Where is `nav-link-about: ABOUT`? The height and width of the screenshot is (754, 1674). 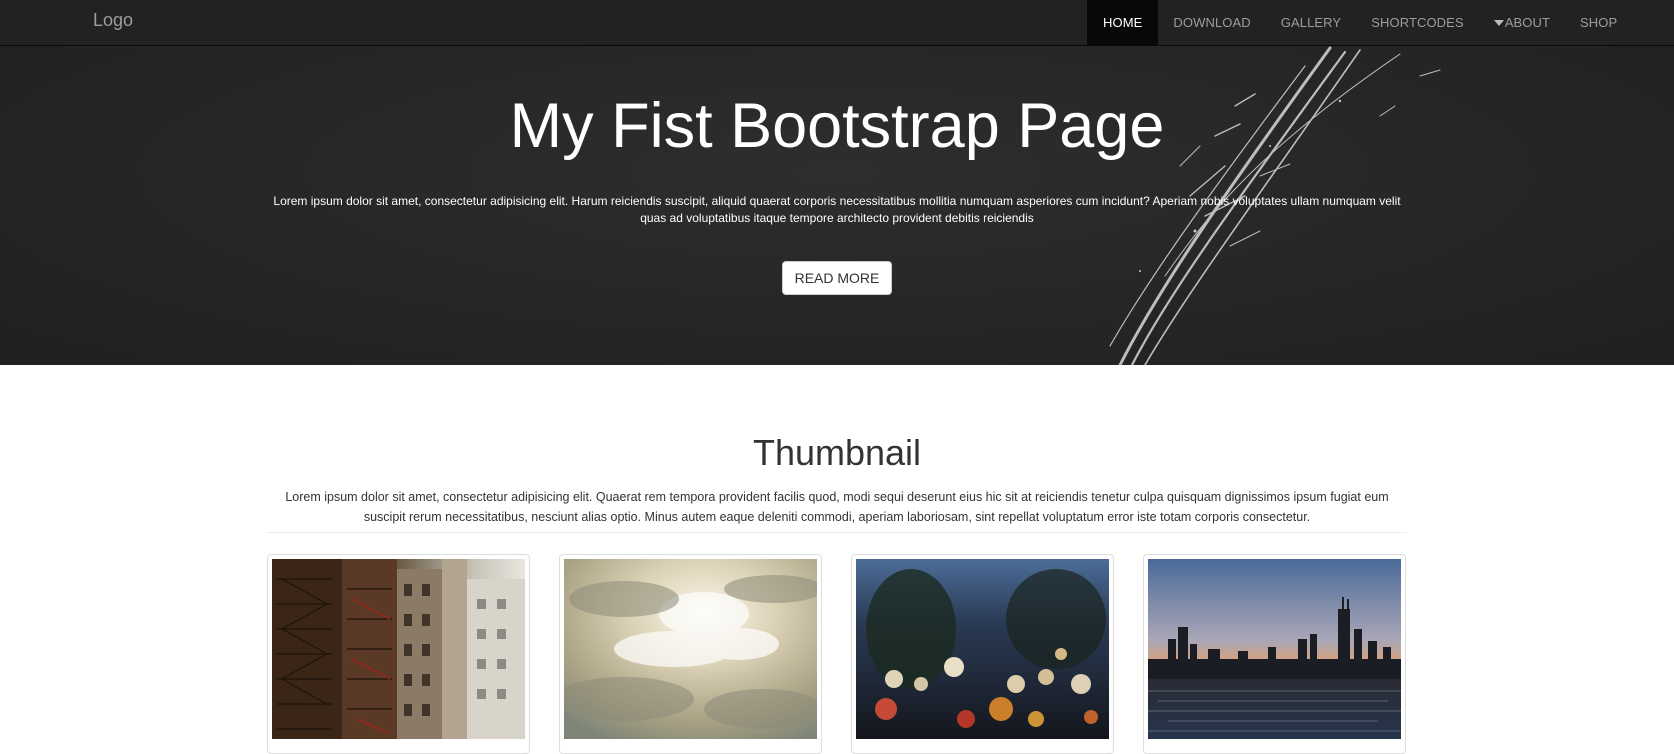
nav-link-about: ABOUT is located at coordinates (1522, 22).